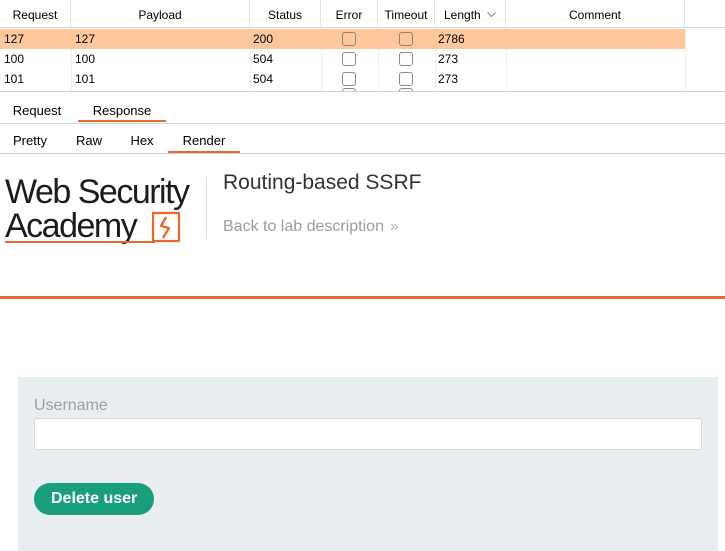 This screenshot has width=725, height=551. Describe the element at coordinates (85, 79) in the screenshot. I see `cell-payload: 101` at that location.